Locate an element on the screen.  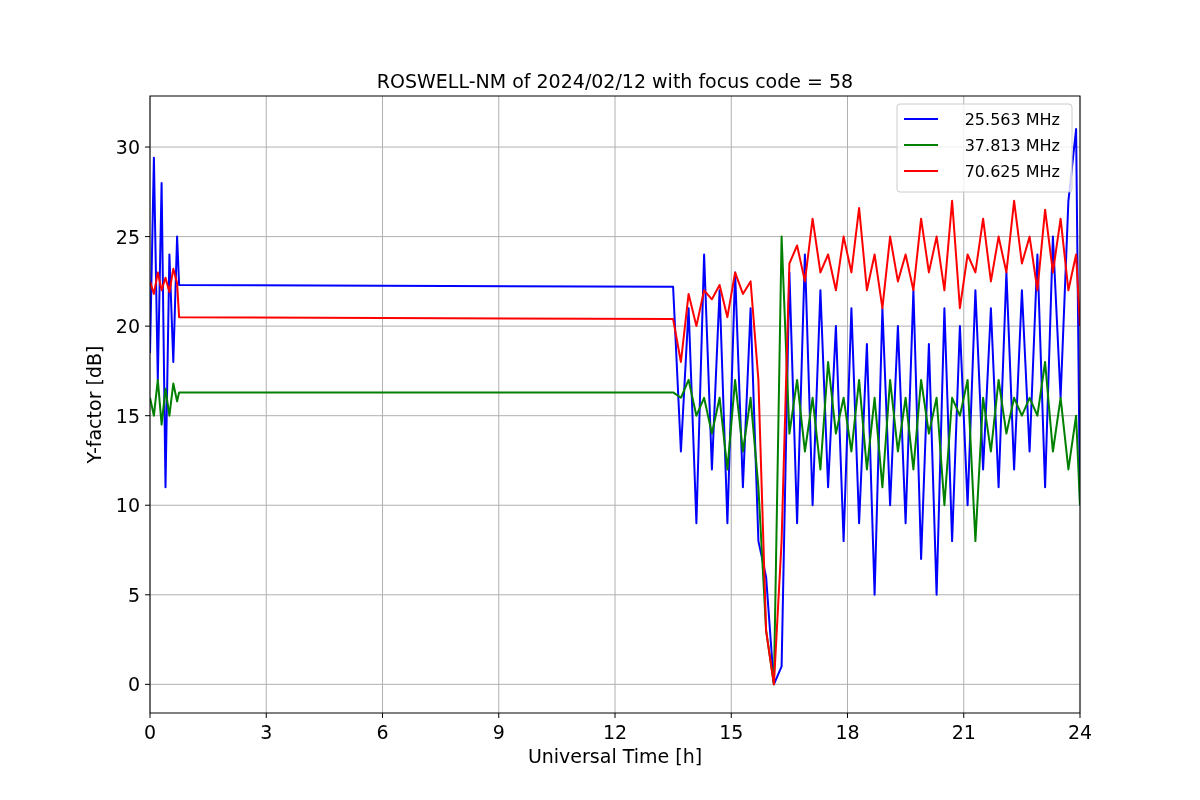
chart-title: ROSWELL-NM of 2024/02/12 with focus code = 58 is located at coordinates (615, 81).